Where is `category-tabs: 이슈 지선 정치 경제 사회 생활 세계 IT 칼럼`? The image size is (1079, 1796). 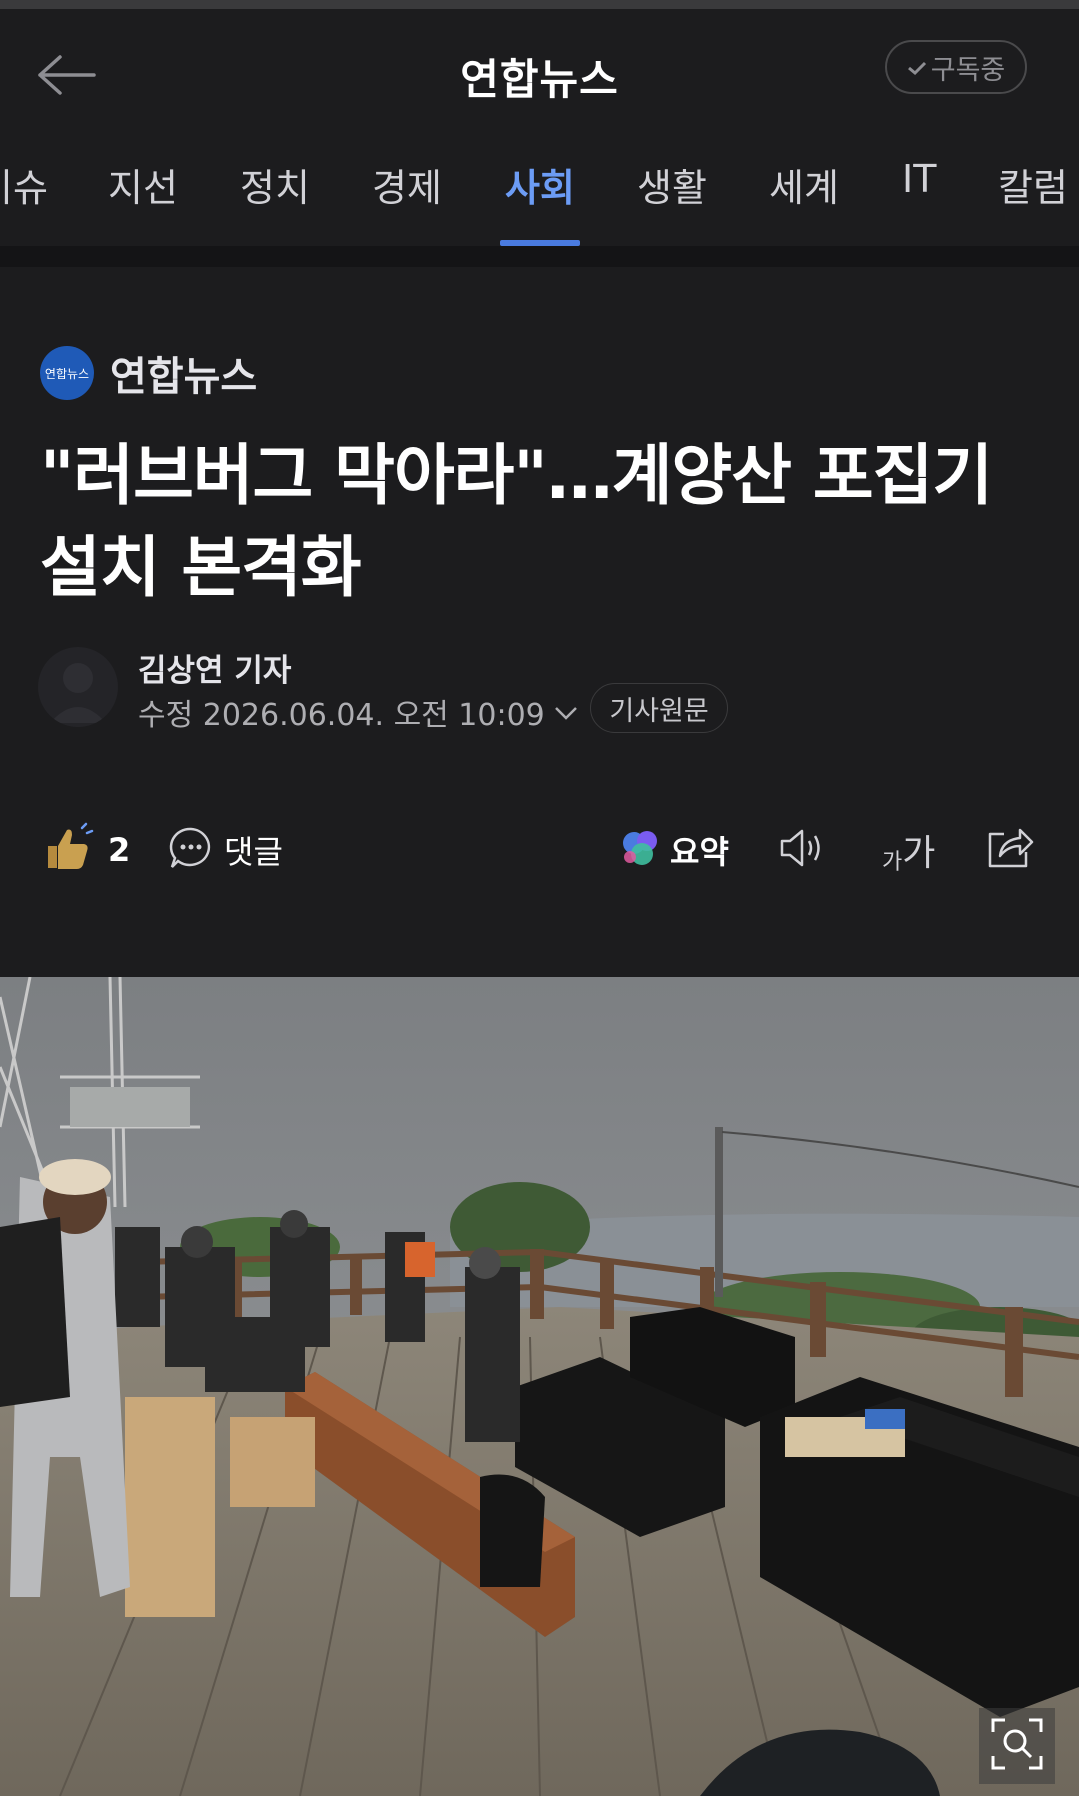
category-tabs: 이슈 지선 정치 경제 사회 생활 세계 IT 칼럼 is located at coordinates (539, 189).